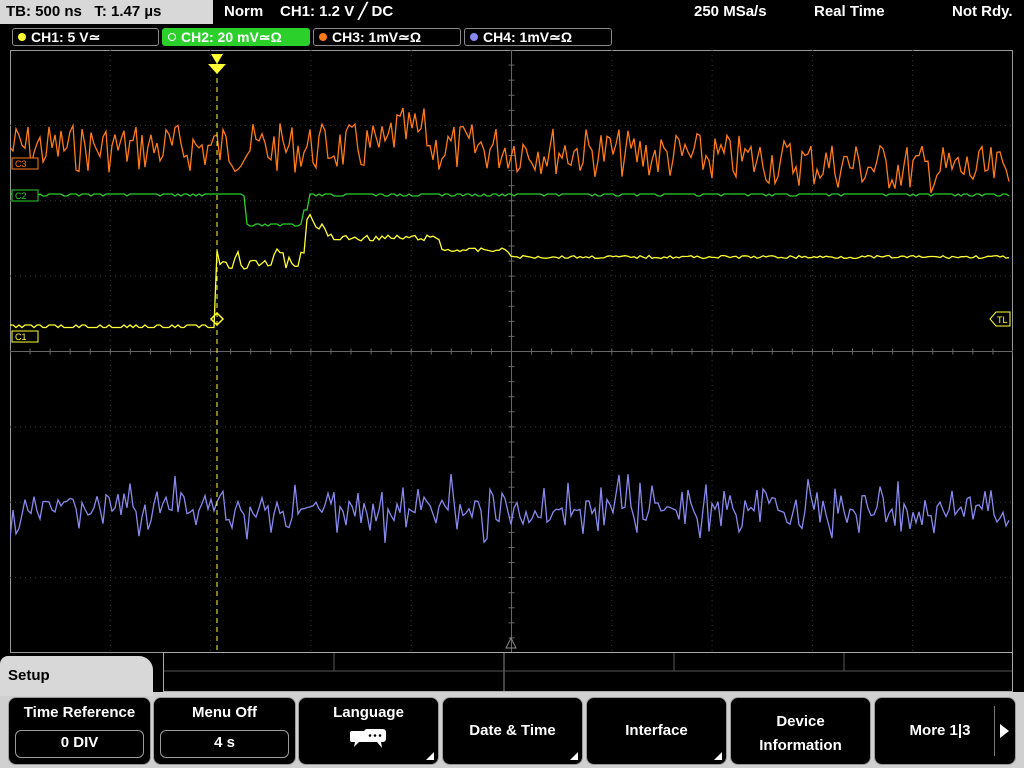  What do you see at coordinates (79, 744) in the screenshot?
I see `time-reference-value: 0 DIV` at bounding box center [79, 744].